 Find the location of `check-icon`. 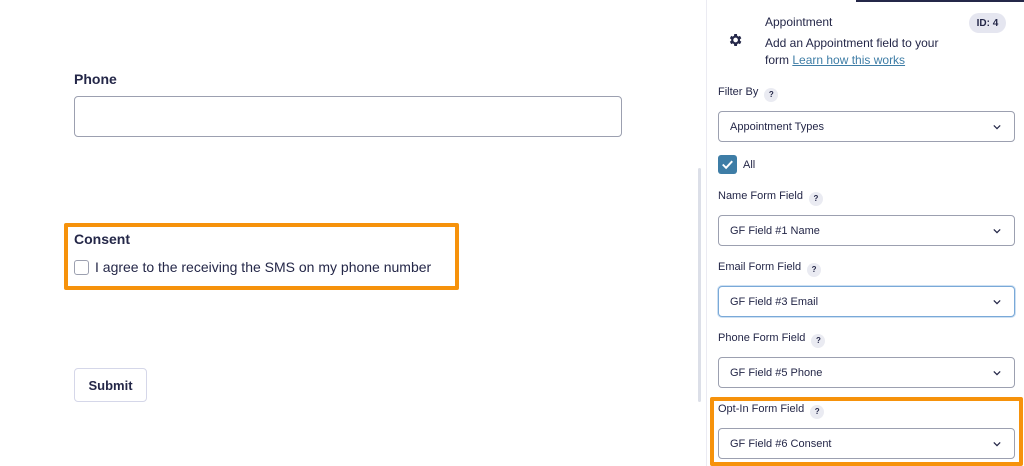

check-icon is located at coordinates (727, 165).